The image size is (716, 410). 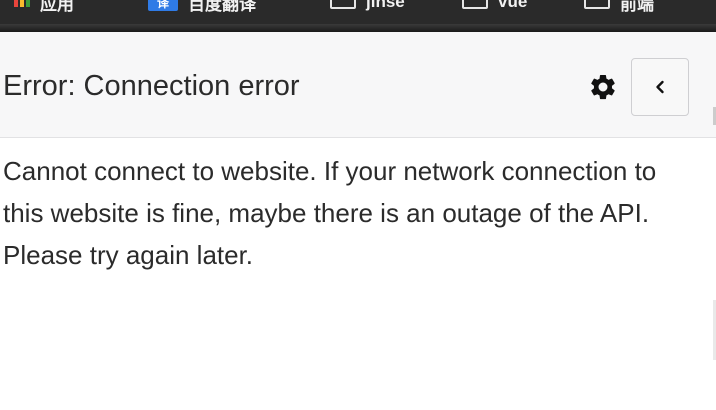 I want to click on bookmark-label: vue, so click(x=513, y=5).